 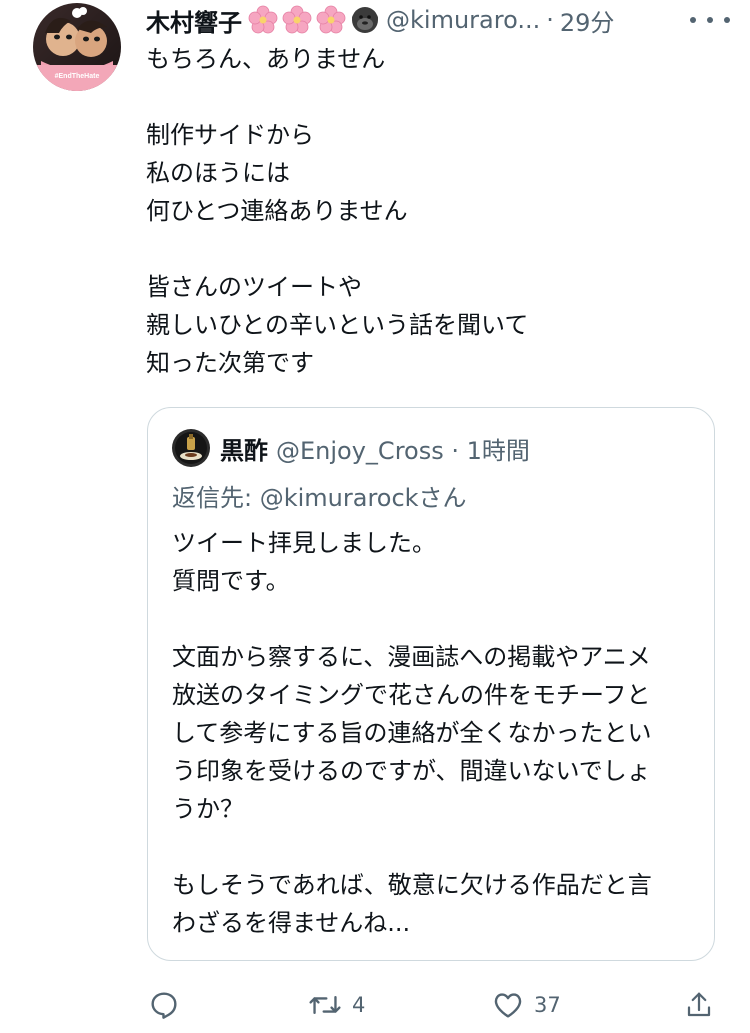 I want to click on share-button, so click(x=704, y=1005).